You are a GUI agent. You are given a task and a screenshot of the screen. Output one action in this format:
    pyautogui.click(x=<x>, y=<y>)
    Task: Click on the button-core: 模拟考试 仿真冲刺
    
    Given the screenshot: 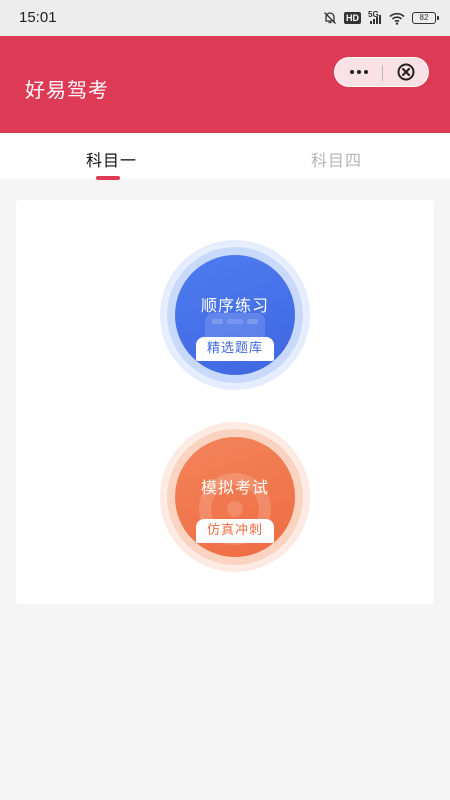 What is the action you would take?
    pyautogui.click(x=235, y=497)
    